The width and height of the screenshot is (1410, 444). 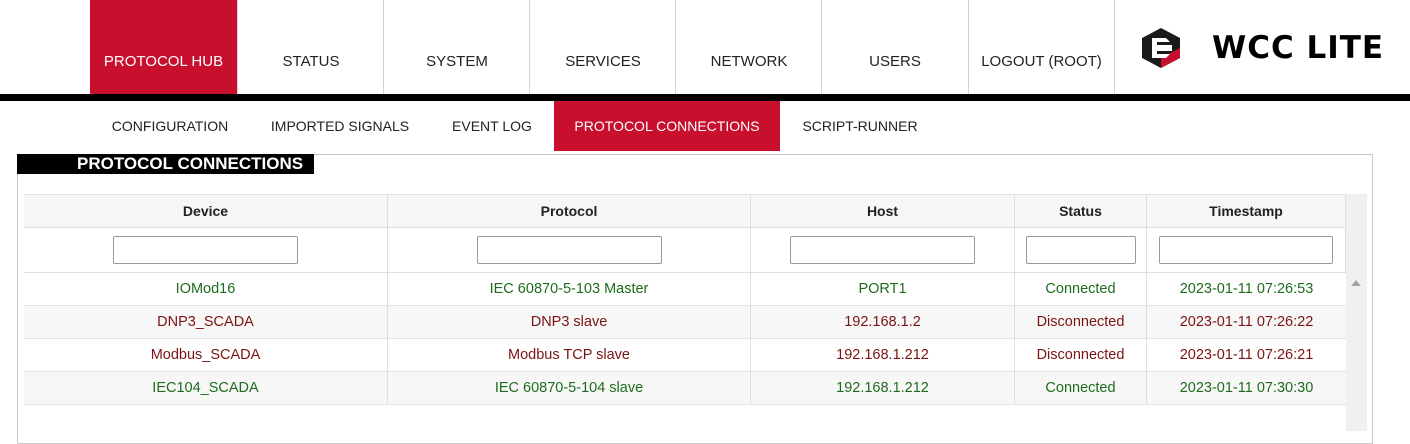 I want to click on column-header-protocol: Protocol, so click(x=569, y=211).